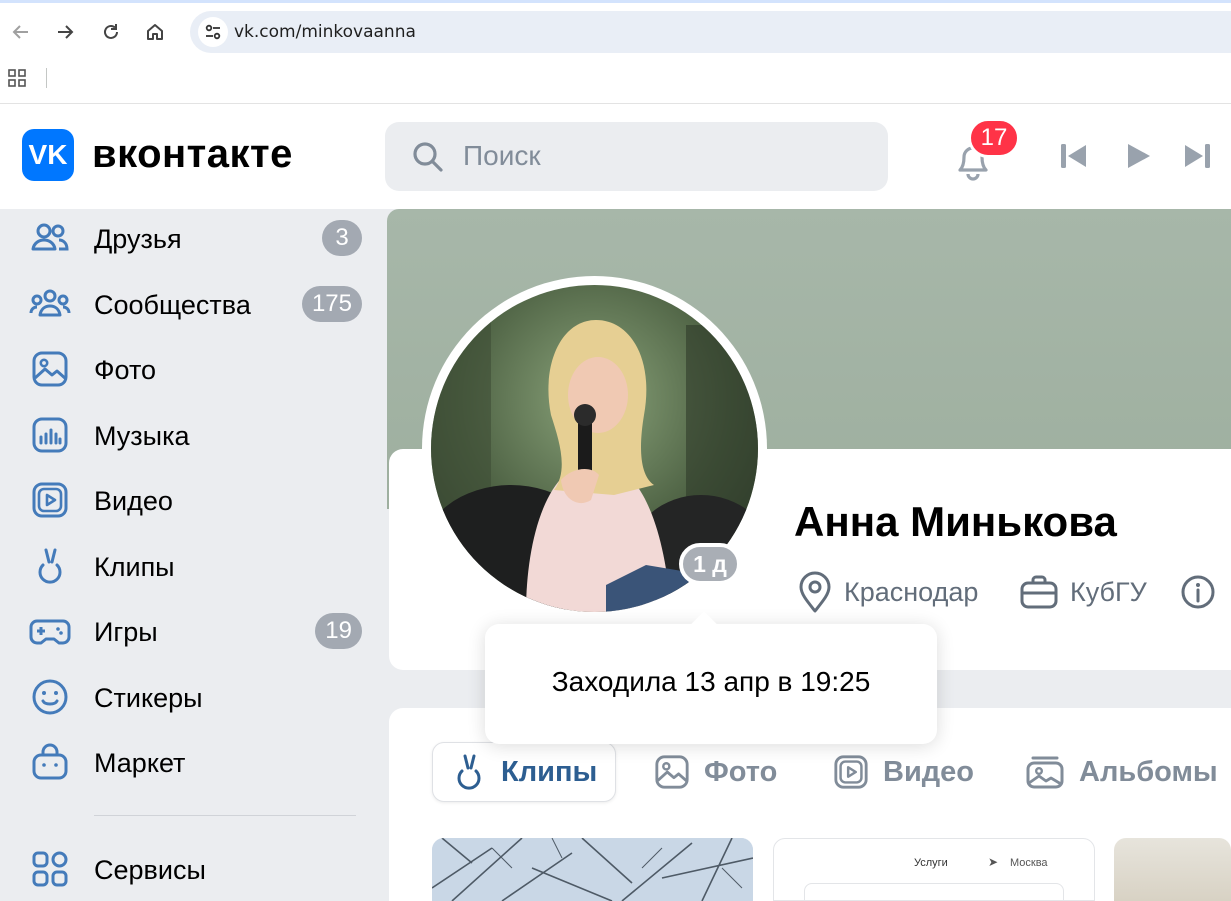 Image resolution: width=1231 pixels, height=901 pixels. I want to click on sidebar-item-label: Музыка, so click(142, 436).